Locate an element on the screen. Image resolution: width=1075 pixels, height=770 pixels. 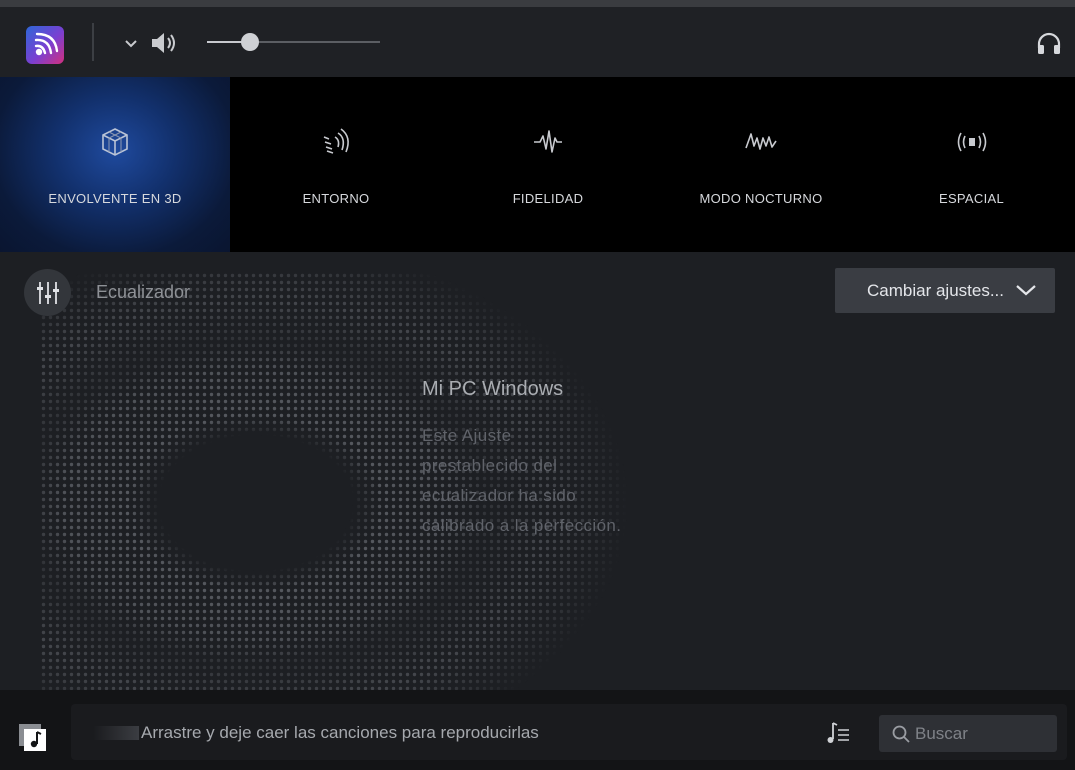
playlist-icon is located at coordinates (838, 733).